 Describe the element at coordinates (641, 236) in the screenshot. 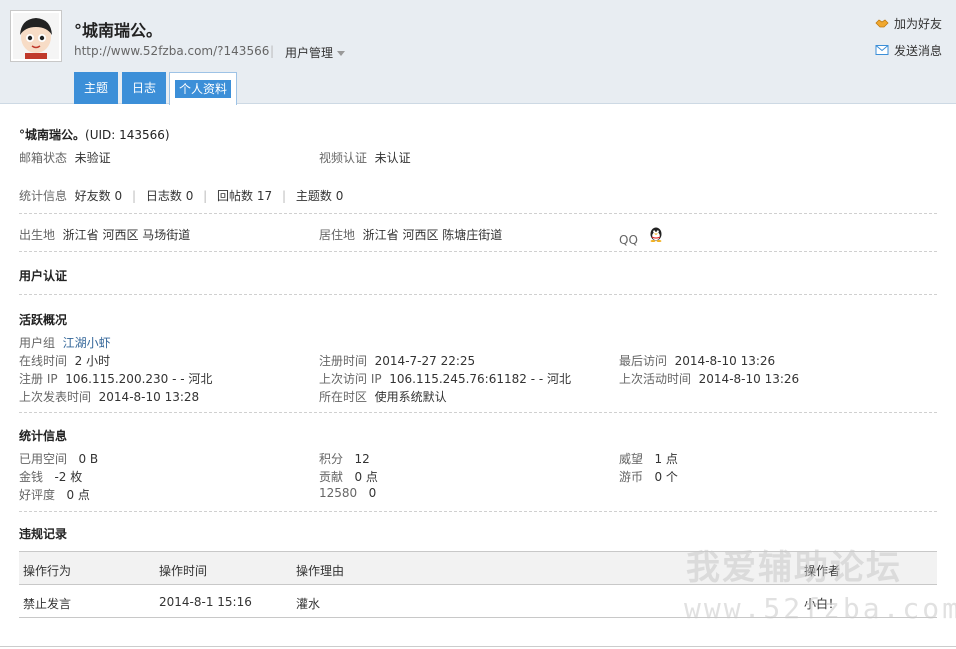

I see `qq-field: QQ` at that location.